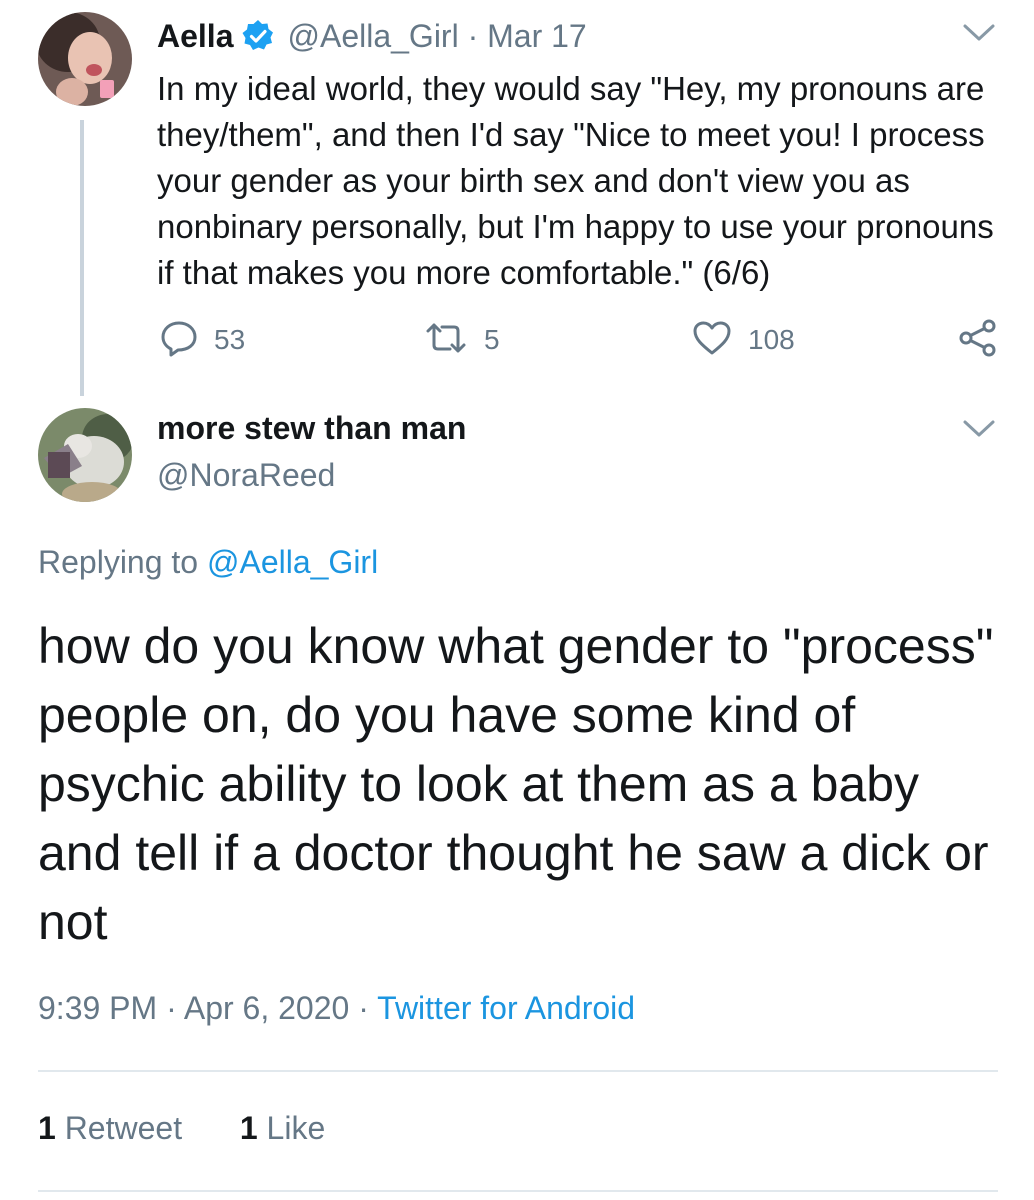  Describe the element at coordinates (246, 475) in the screenshot. I see `reply-author-handle: @NoraReed` at that location.